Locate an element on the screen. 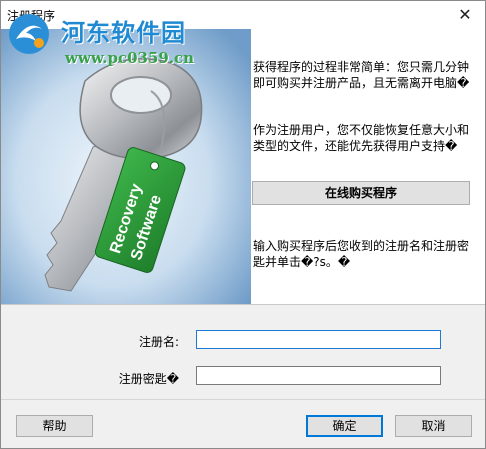  cancel-button: 取消 is located at coordinates (433, 426).